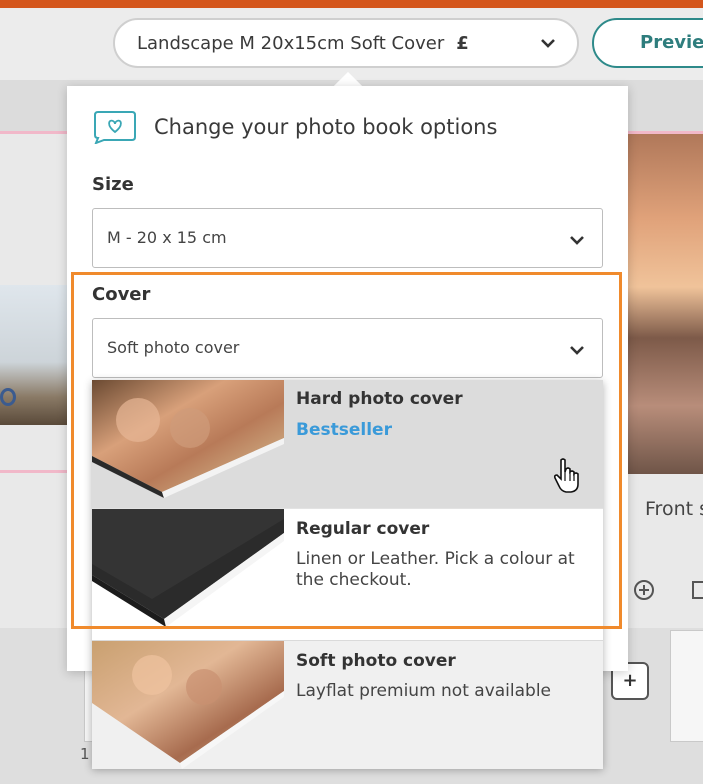 The width and height of the screenshot is (703, 784). What do you see at coordinates (347, 348) in the screenshot?
I see `cover-select: Soft photo cover` at bounding box center [347, 348].